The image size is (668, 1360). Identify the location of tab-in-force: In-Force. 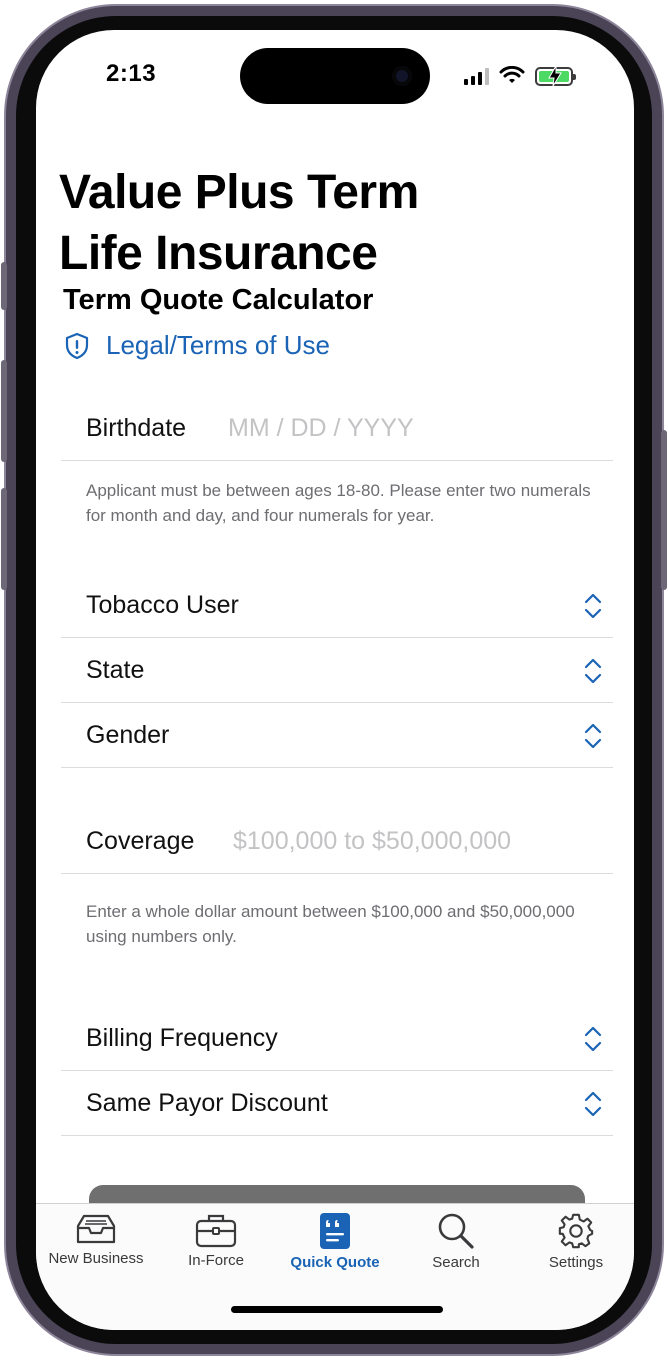
(216, 1245).